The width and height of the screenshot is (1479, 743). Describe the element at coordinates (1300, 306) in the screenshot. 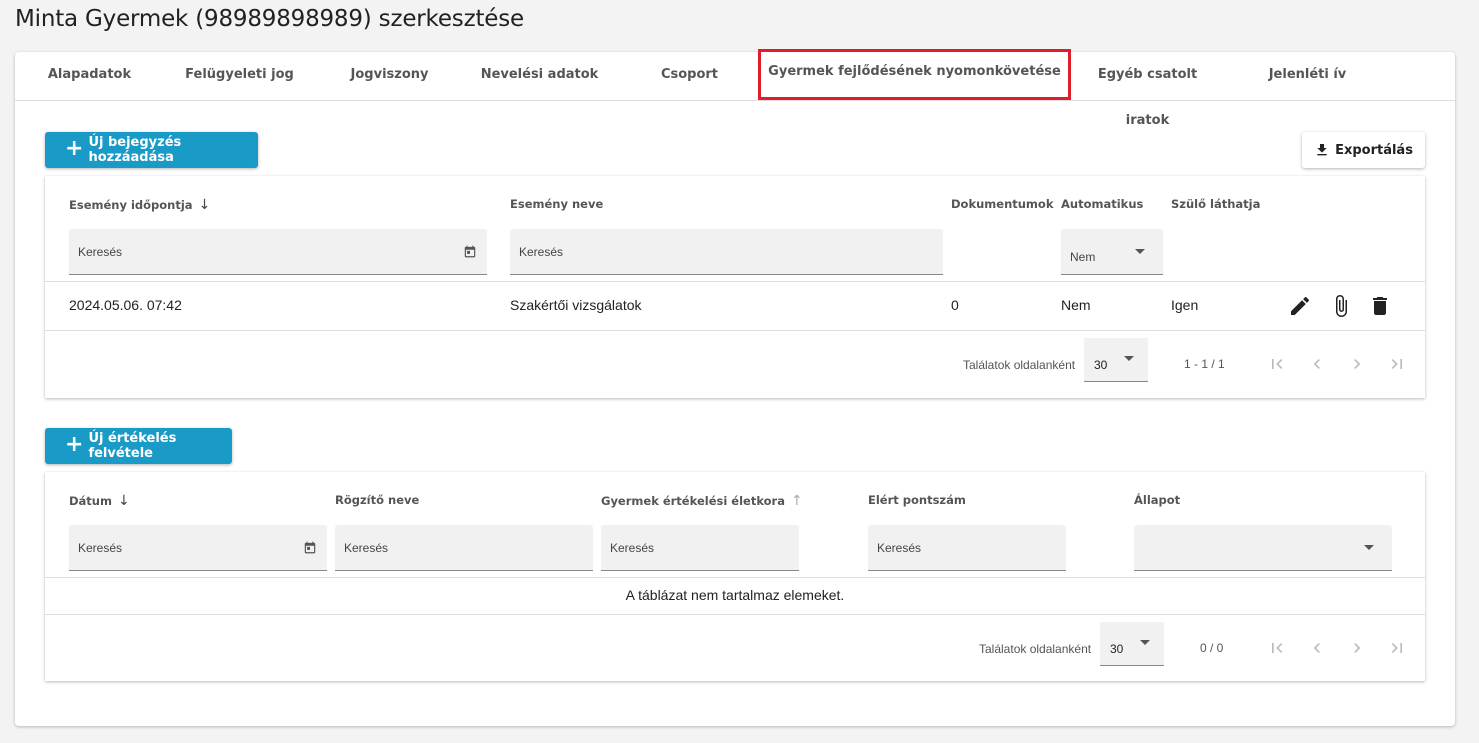

I see `edit-icon` at that location.